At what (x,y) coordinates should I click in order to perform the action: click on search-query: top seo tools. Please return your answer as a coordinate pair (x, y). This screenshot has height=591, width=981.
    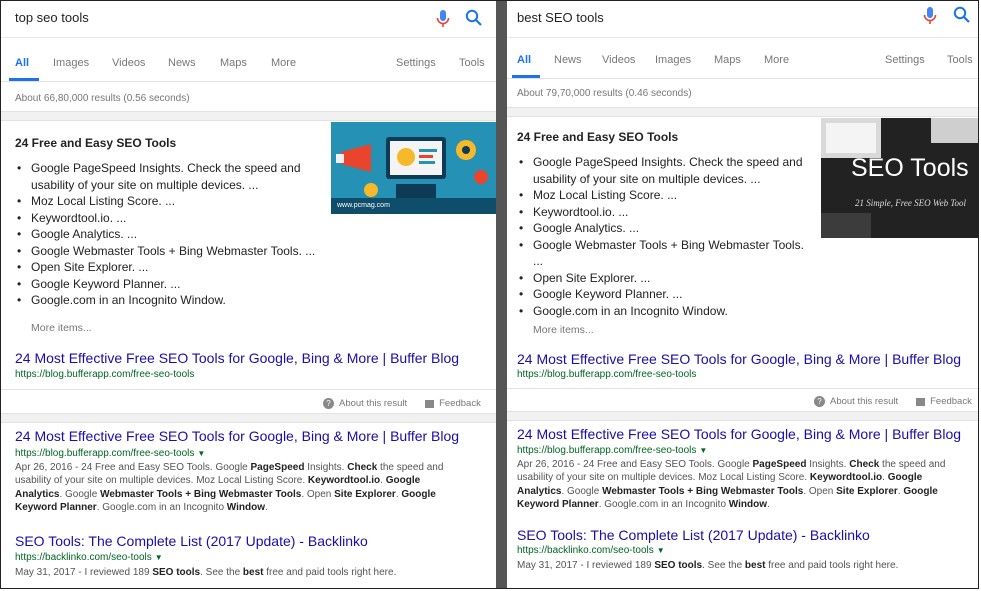
    Looking at the image, I should click on (52, 17).